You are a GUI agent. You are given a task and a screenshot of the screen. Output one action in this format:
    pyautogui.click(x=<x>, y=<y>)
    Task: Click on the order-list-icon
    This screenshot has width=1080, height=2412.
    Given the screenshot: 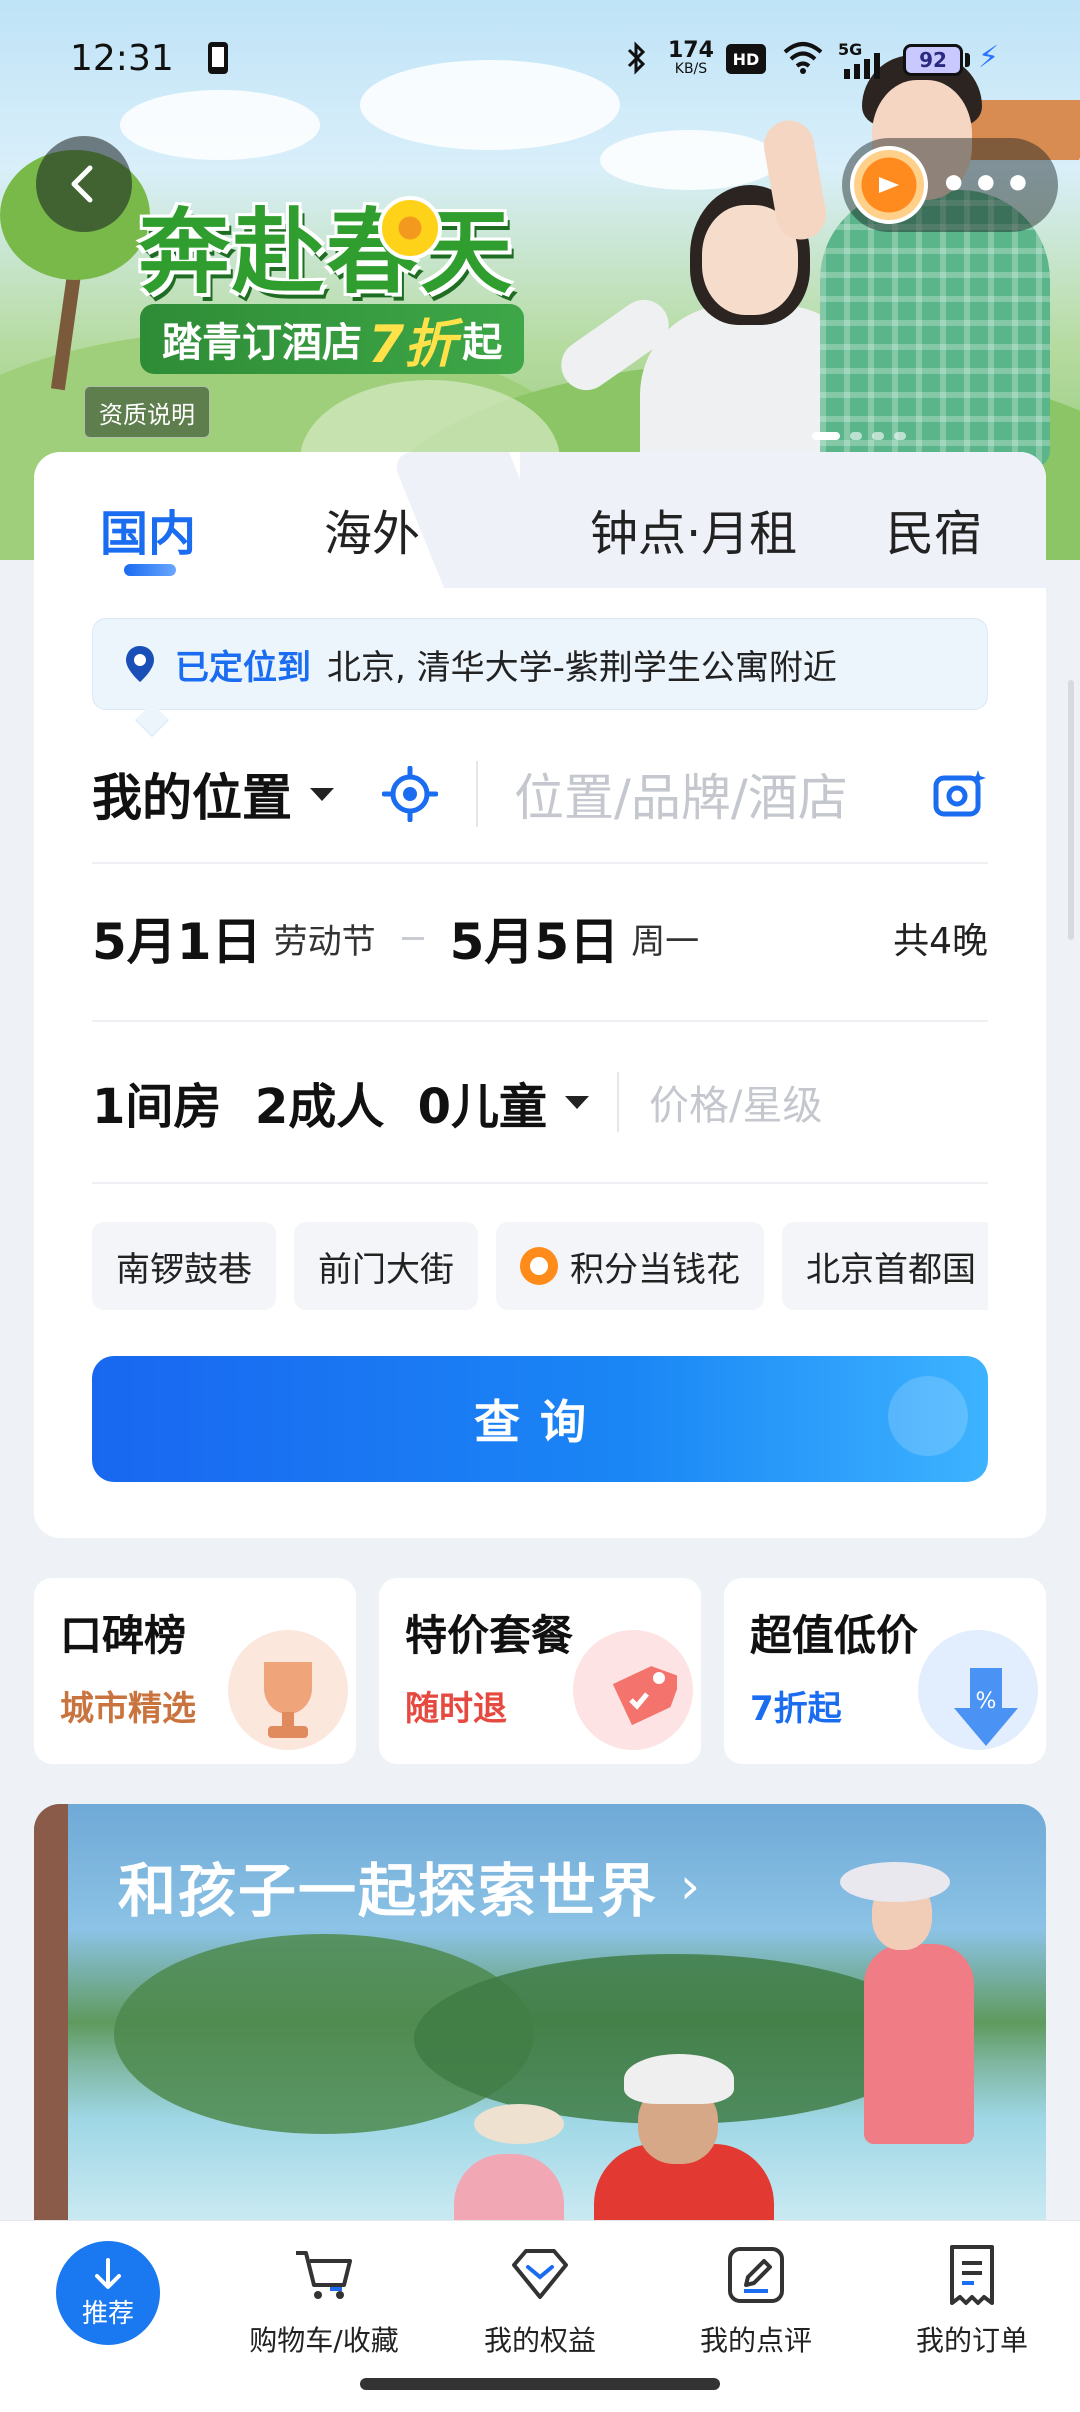 What is the action you would take?
    pyautogui.click(x=972, y=2275)
    